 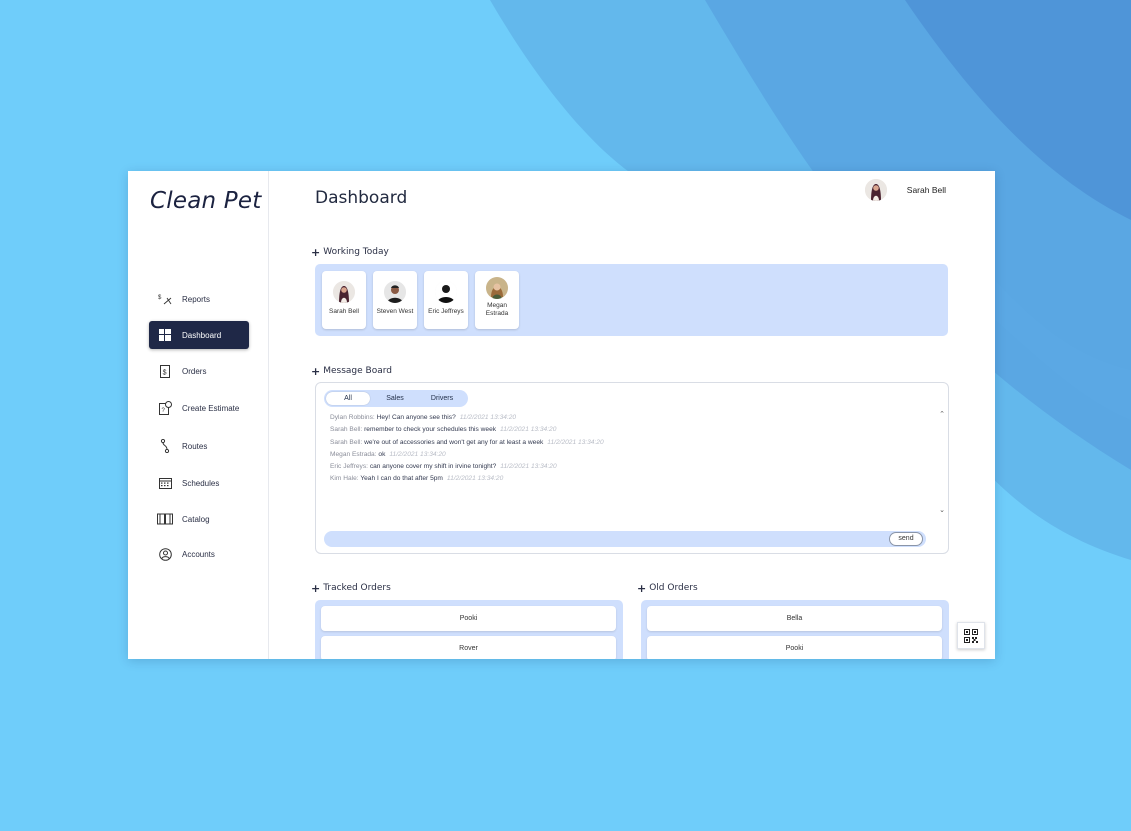 I want to click on message-board-heading: Message Board, so click(x=357, y=371).